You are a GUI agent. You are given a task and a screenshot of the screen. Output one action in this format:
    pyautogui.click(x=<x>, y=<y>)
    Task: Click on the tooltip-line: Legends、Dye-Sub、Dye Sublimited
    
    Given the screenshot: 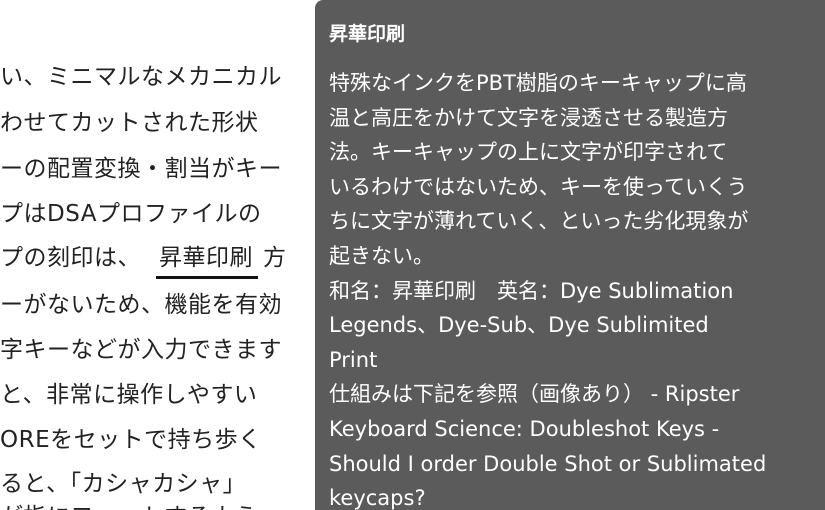 What is the action you would take?
    pyautogui.click(x=519, y=325)
    